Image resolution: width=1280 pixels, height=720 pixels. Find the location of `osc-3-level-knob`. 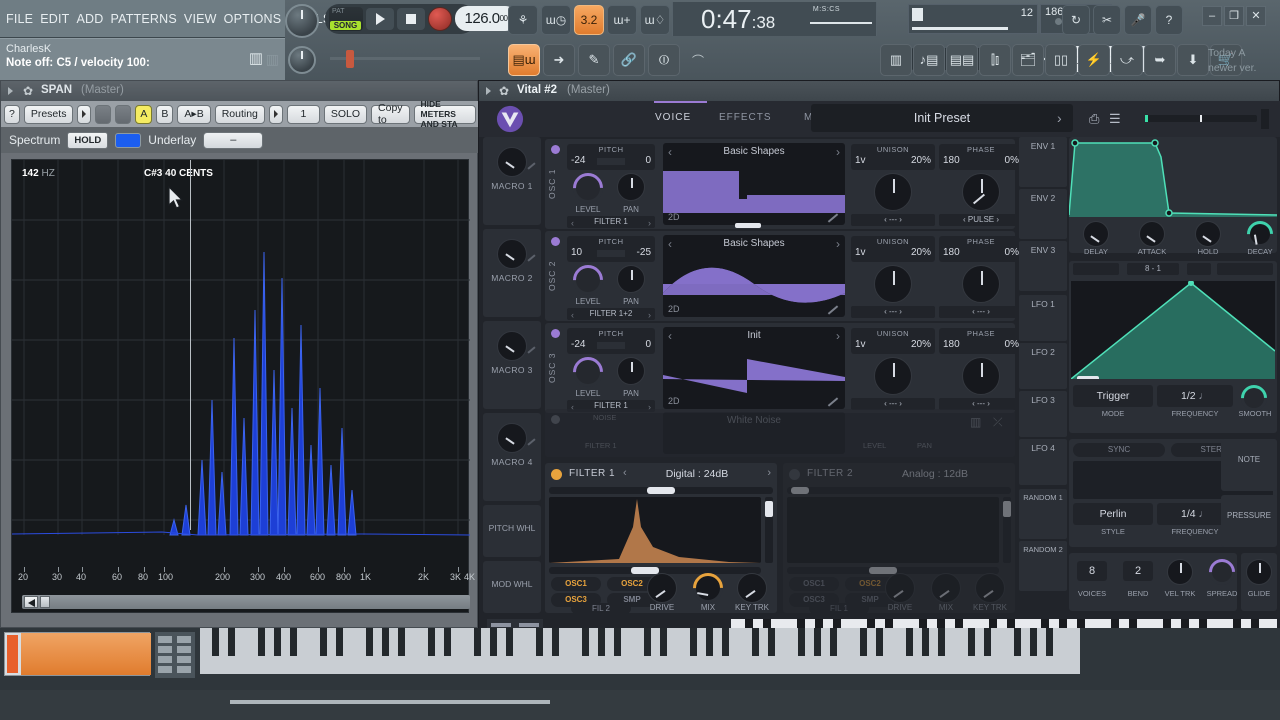

osc-3-level-knob is located at coordinates (588, 372).